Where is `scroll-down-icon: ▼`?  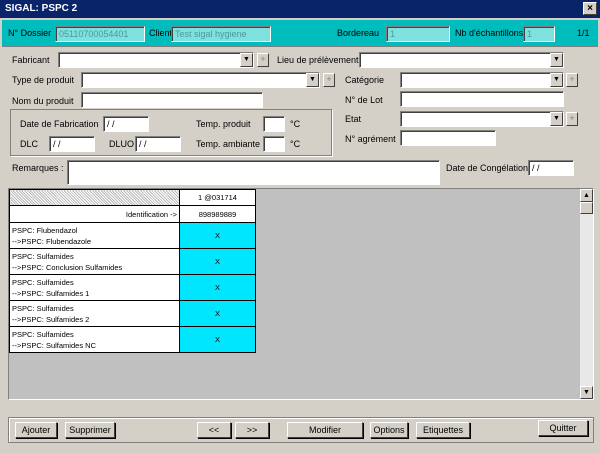
scroll-down-icon: ▼ is located at coordinates (586, 392).